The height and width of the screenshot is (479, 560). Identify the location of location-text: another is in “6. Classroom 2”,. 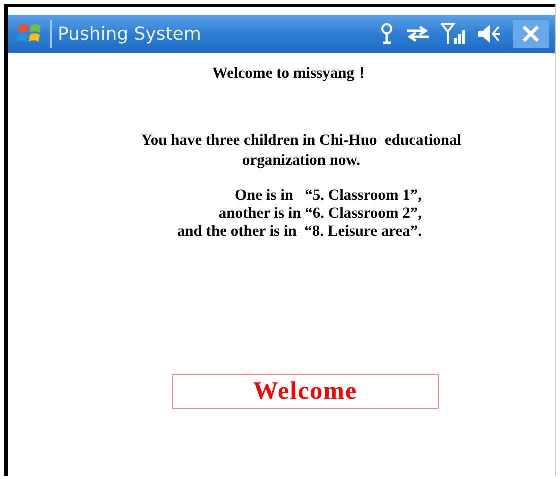
(320, 214).